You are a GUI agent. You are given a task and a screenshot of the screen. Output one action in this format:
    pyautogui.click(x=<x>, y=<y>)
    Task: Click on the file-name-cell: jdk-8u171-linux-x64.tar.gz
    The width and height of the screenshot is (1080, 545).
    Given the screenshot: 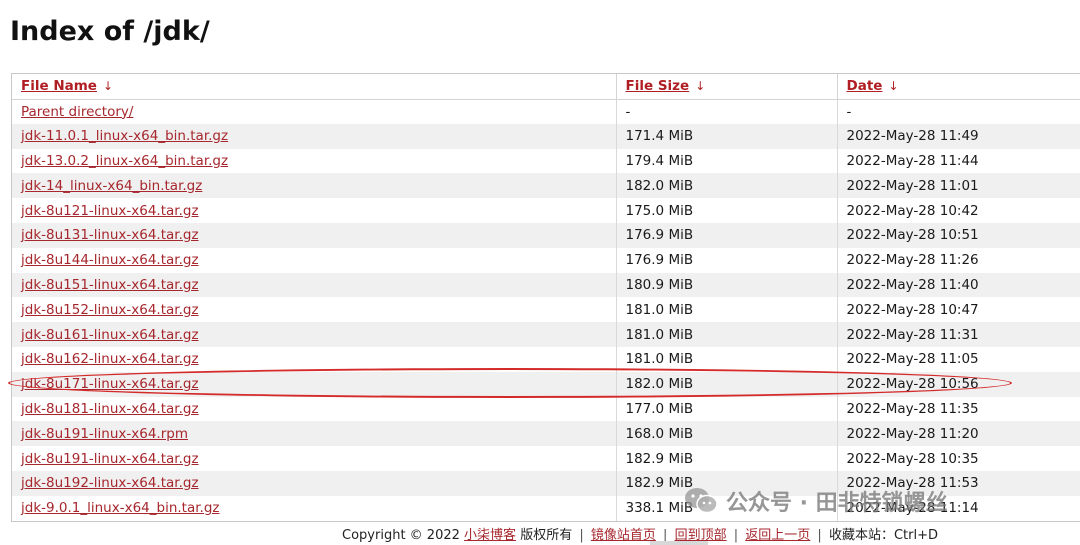 What is the action you would take?
    pyautogui.click(x=314, y=384)
    